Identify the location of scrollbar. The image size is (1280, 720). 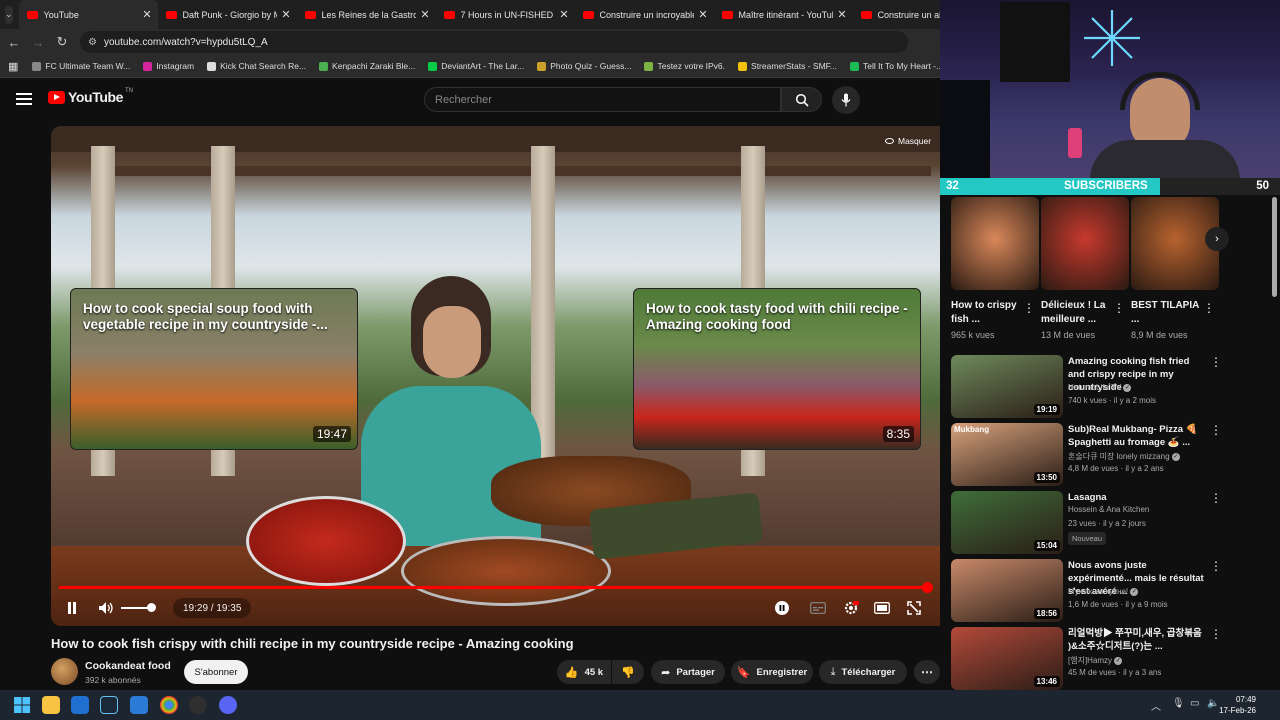
(1274, 247).